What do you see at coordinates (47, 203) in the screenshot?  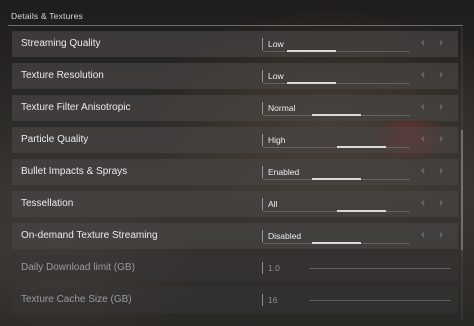 I see `setting-label: Tessellation` at bounding box center [47, 203].